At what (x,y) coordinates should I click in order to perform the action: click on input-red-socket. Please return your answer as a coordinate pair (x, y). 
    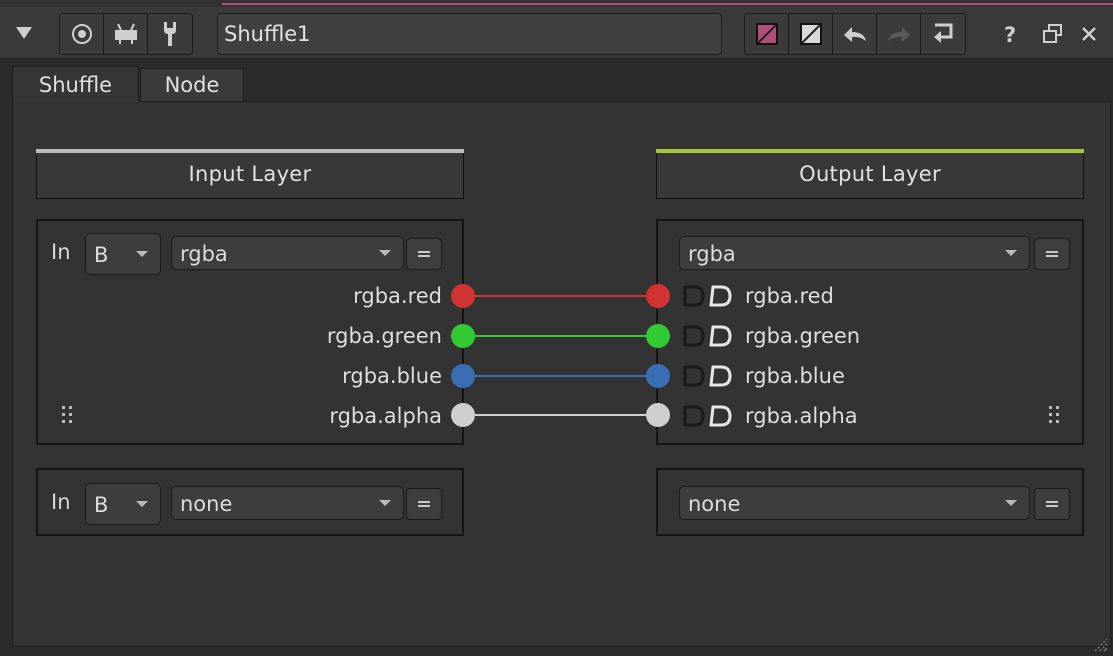
    Looking at the image, I should click on (463, 296).